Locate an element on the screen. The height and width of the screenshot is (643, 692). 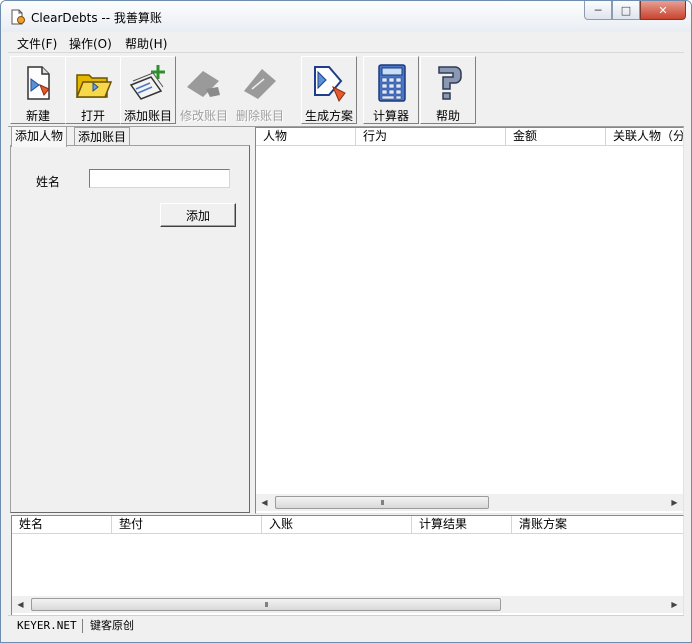
maximize-button: □ is located at coordinates (626, 10).